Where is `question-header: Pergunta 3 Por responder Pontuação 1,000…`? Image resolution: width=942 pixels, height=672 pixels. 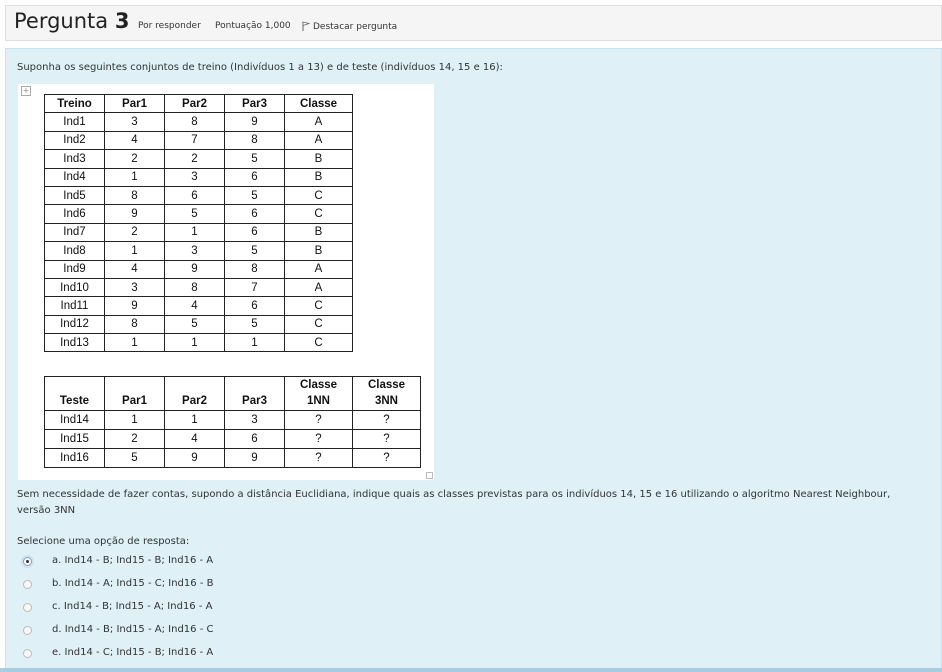 question-header: Pergunta 3 Por responder Pontuação 1,000… is located at coordinates (473, 23).